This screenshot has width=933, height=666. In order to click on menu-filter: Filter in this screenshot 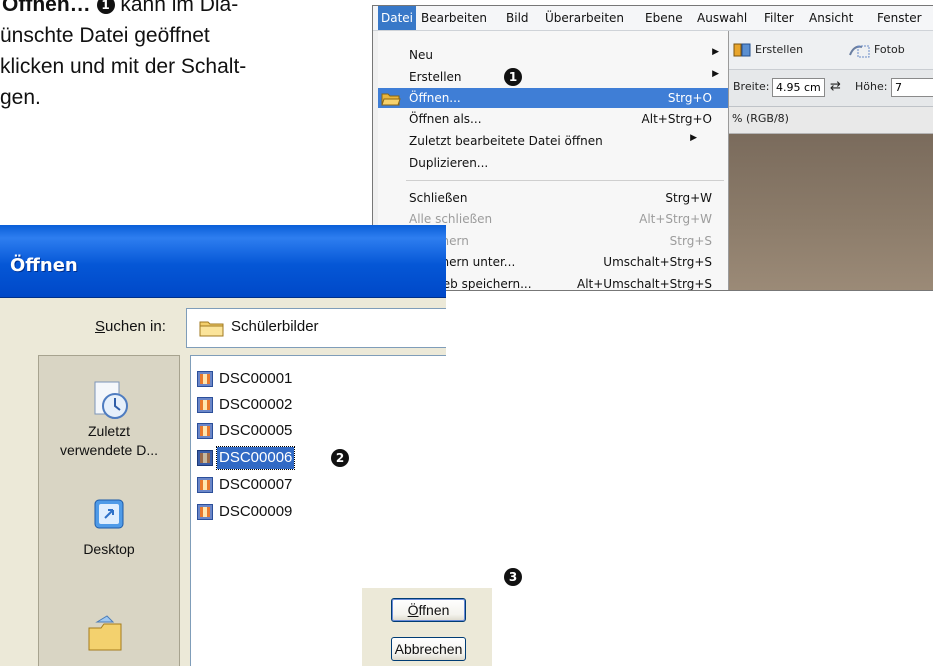, I will do `click(779, 18)`.